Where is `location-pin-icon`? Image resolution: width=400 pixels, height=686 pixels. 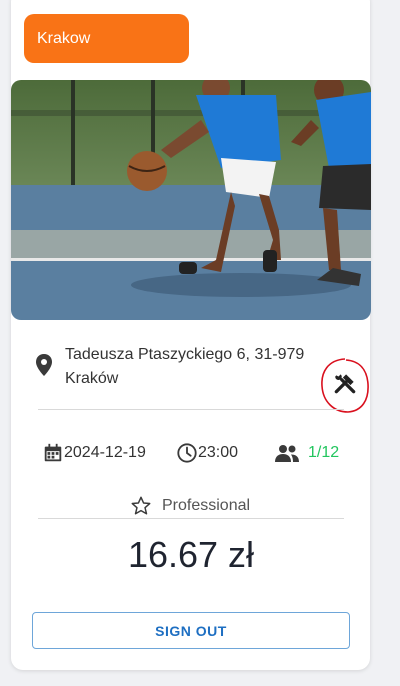 location-pin-icon is located at coordinates (44, 365).